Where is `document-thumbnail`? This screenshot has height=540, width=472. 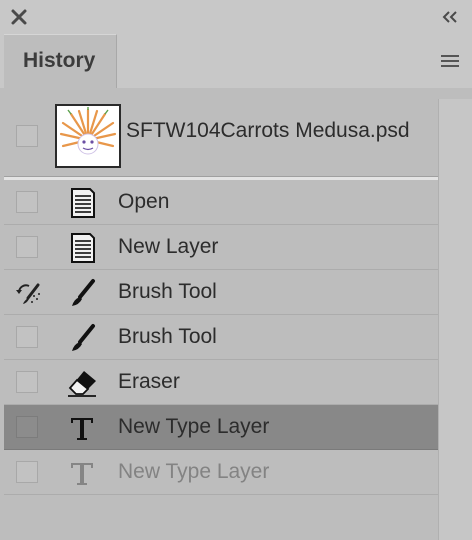
document-thumbnail is located at coordinates (88, 136).